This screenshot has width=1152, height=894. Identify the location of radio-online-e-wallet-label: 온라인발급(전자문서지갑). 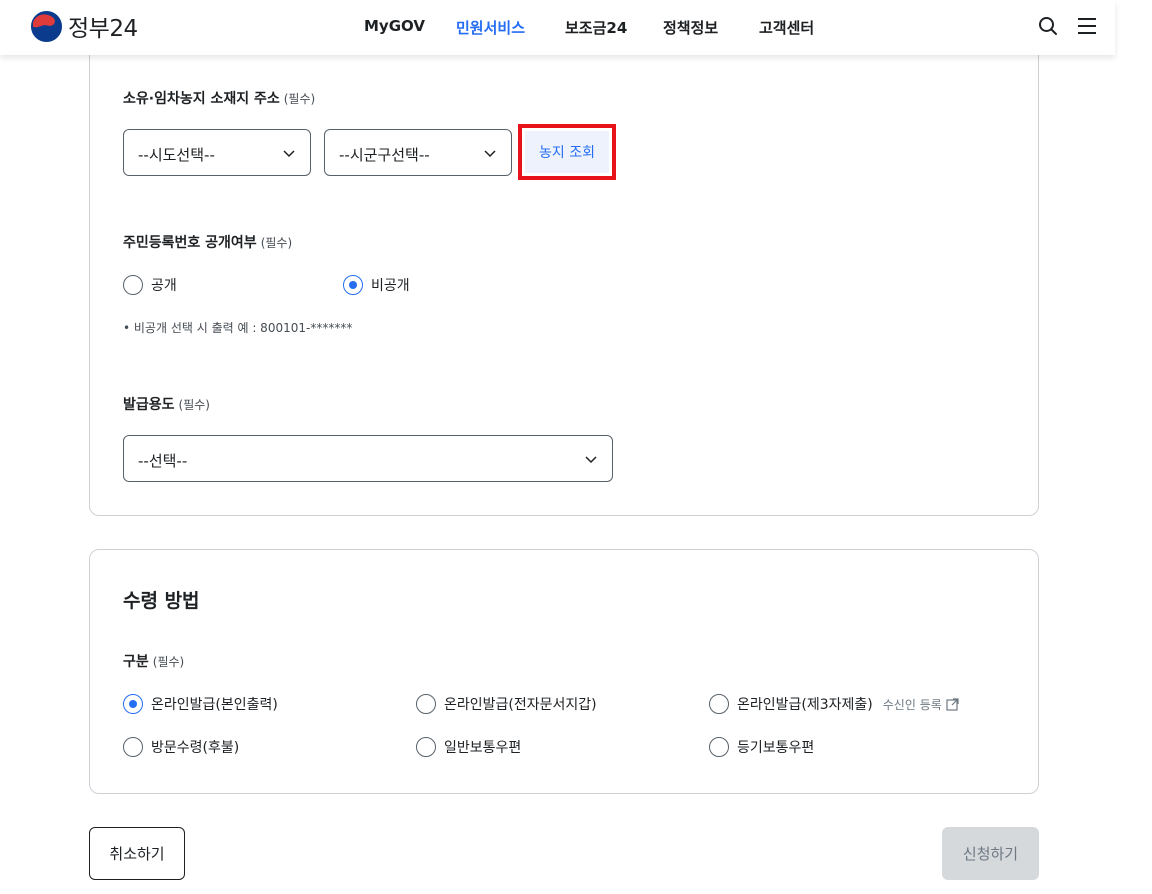
(520, 705).